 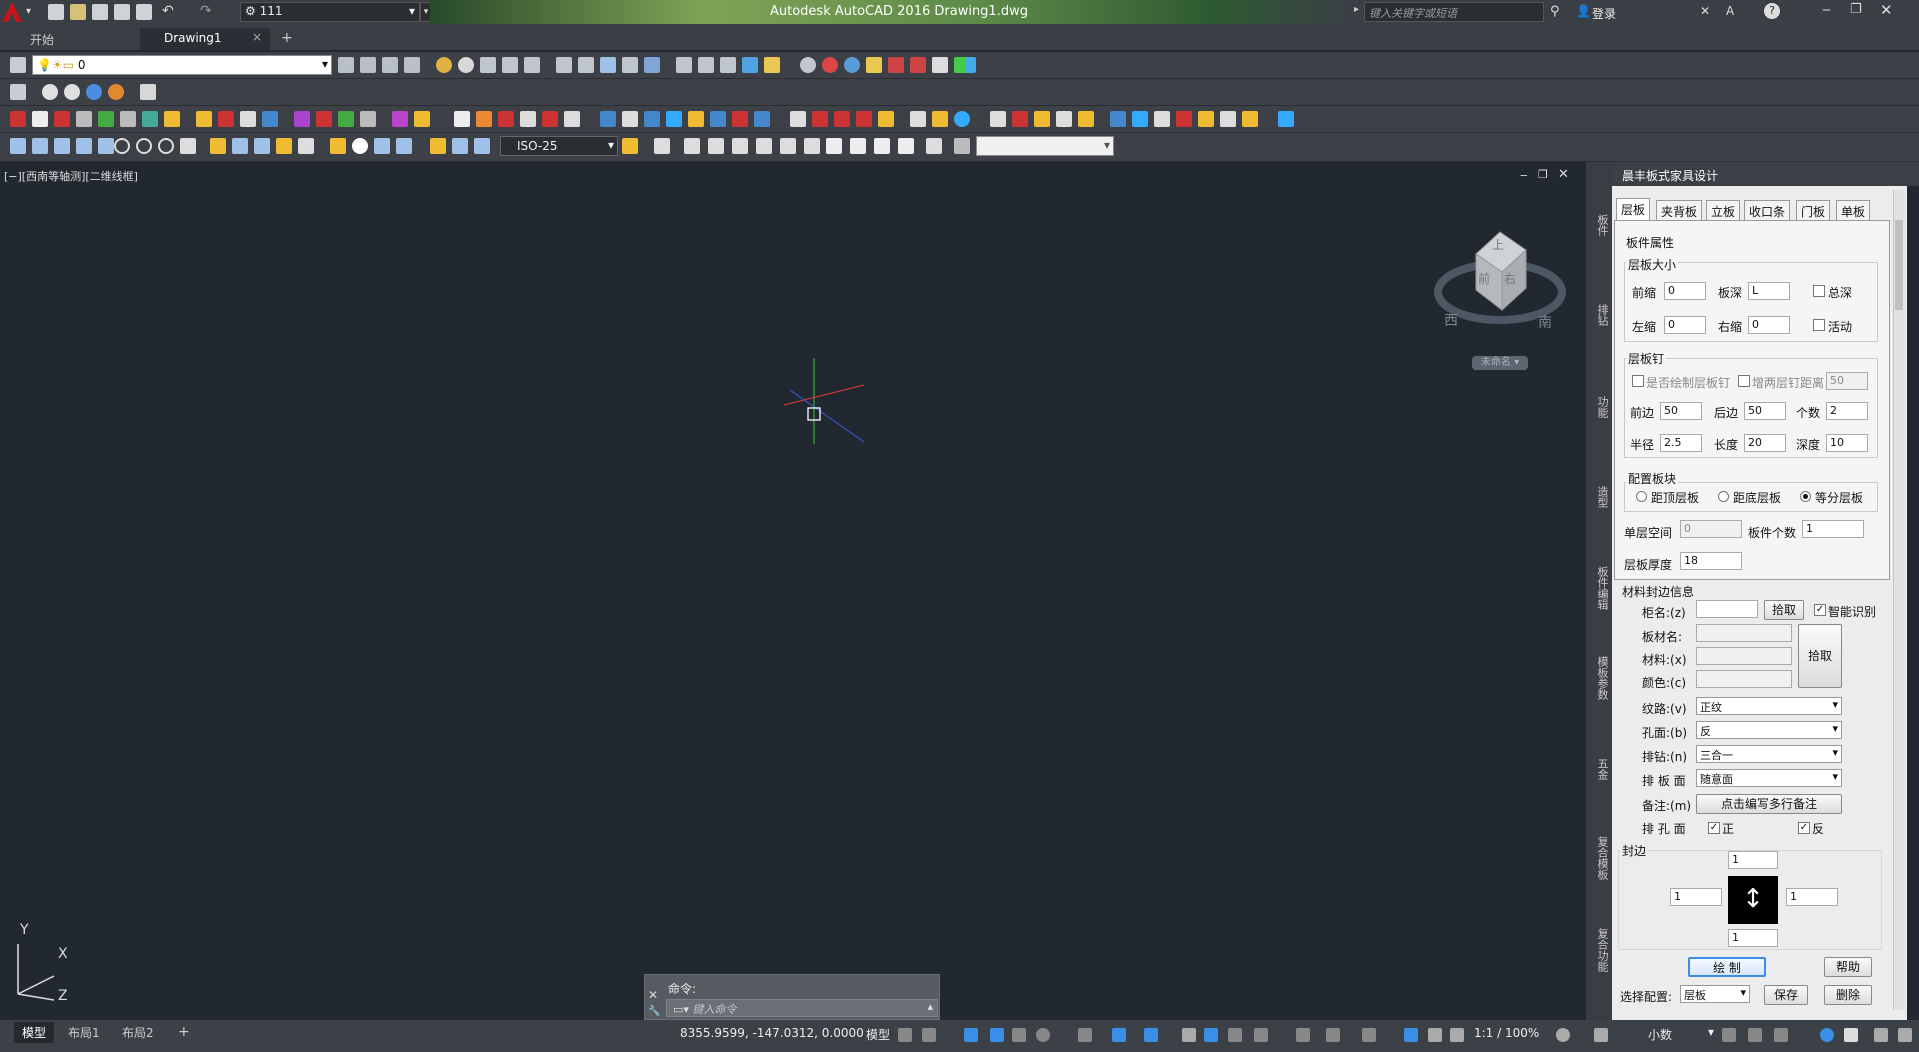 What do you see at coordinates (80, 39) in the screenshot?
I see `tab-start: 开始` at bounding box center [80, 39].